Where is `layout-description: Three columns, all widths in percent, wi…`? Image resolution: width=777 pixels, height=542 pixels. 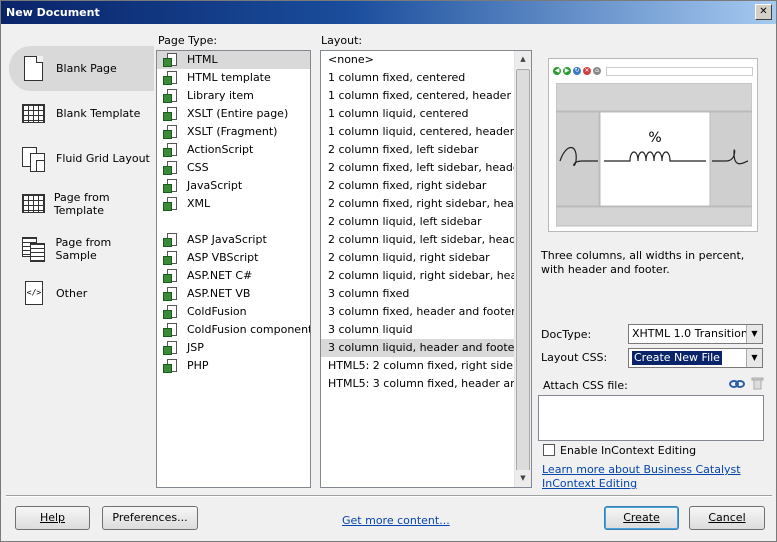
layout-description: Three columns, all widths in percent, wi… is located at coordinates (643, 262).